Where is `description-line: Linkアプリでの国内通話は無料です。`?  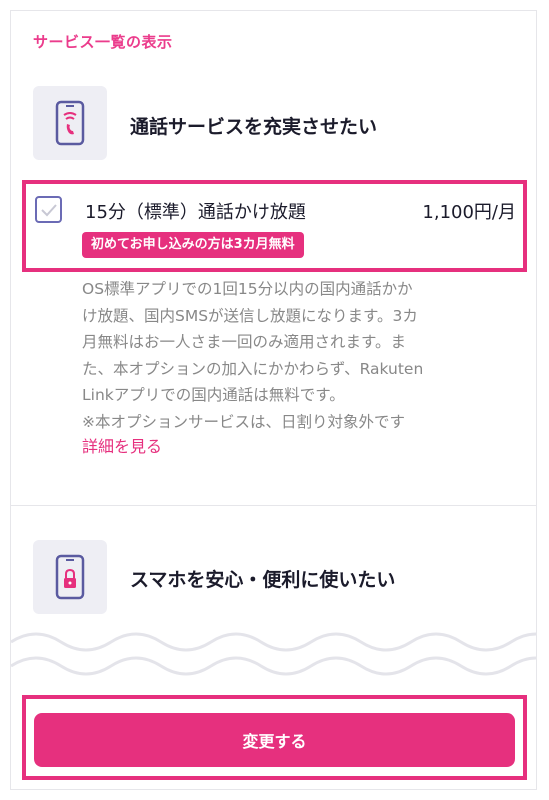 description-line: Linkアプリでの国内通話は無料です。 is located at coordinates (213, 395).